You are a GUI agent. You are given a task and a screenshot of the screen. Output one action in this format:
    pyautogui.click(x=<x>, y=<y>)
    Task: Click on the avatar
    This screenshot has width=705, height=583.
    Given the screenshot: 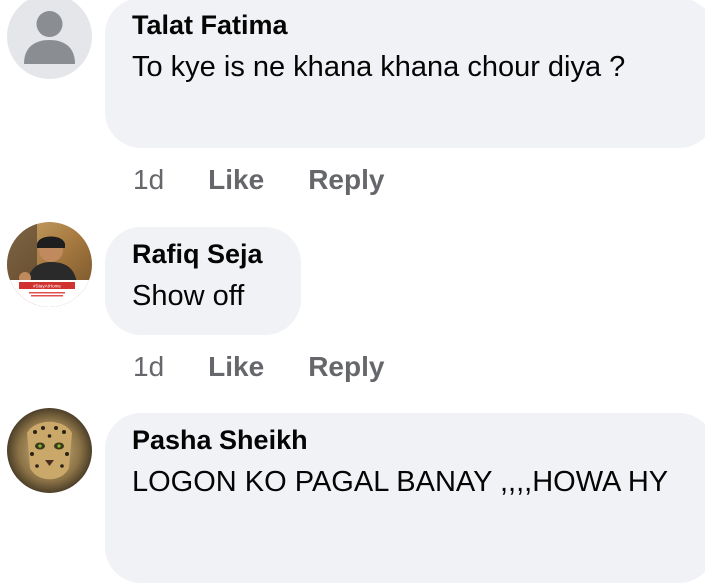 What is the action you would take?
    pyautogui.click(x=49, y=450)
    